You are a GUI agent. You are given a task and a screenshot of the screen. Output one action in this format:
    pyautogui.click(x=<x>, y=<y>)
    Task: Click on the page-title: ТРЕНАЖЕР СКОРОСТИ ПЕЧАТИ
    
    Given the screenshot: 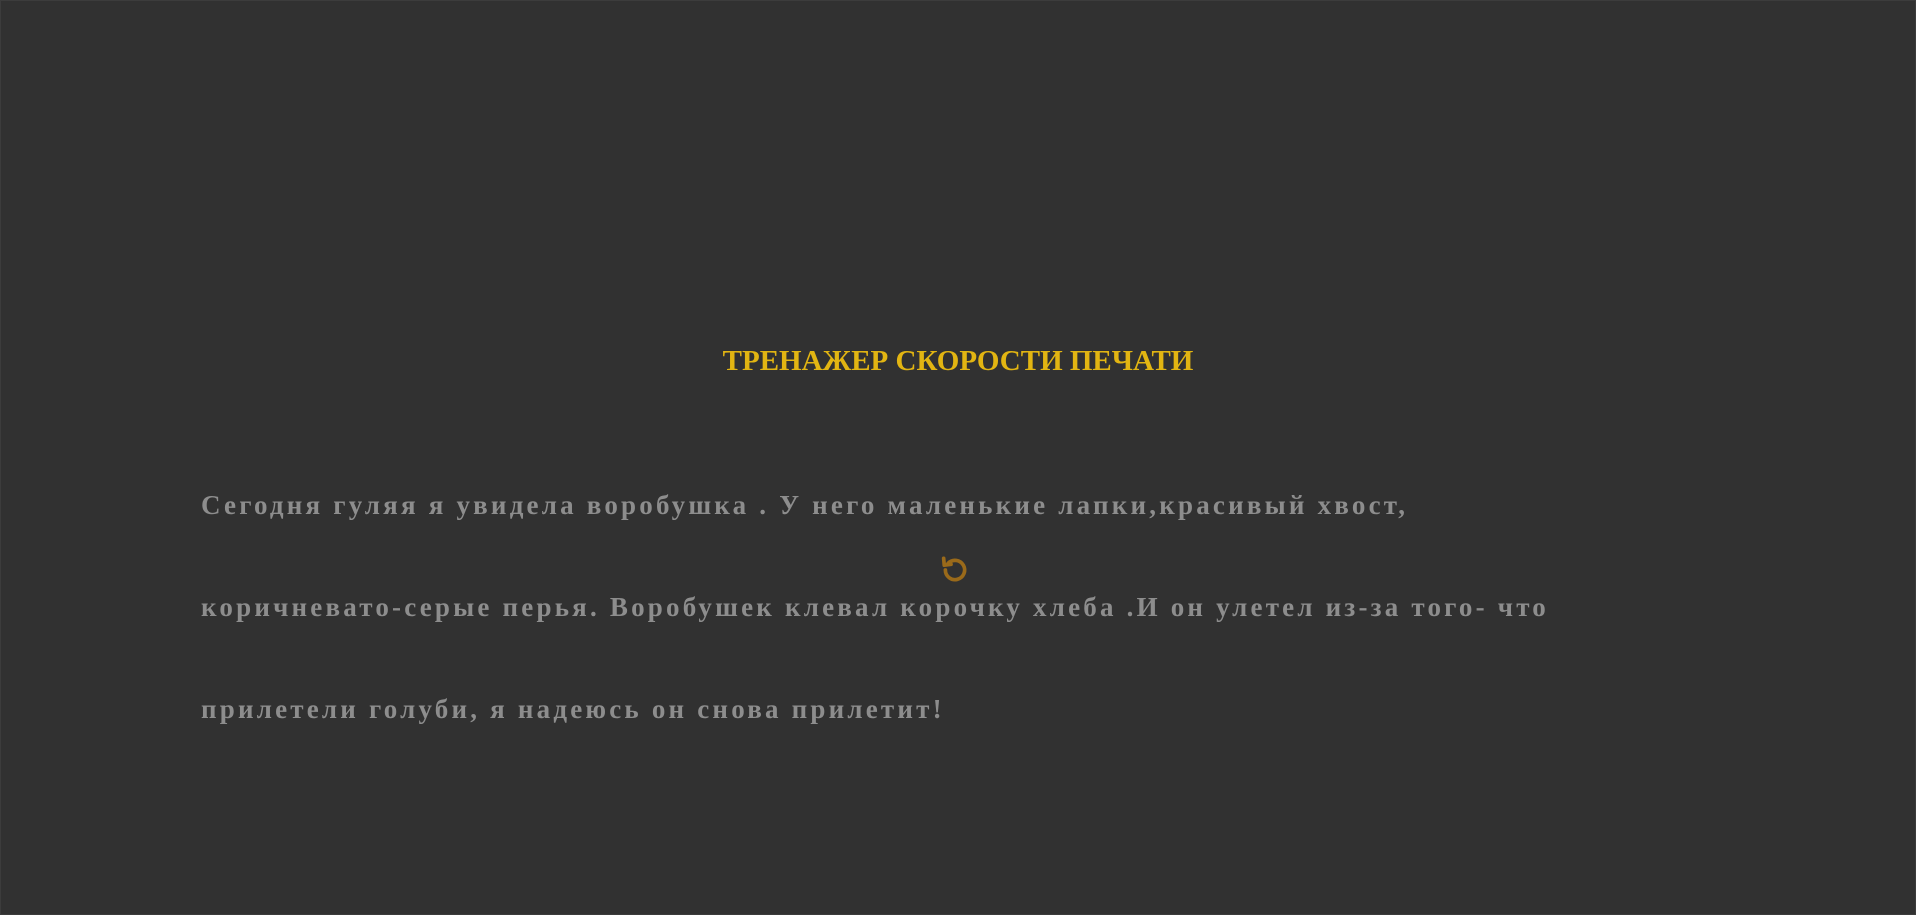 What is the action you would take?
    pyautogui.click(x=958, y=361)
    